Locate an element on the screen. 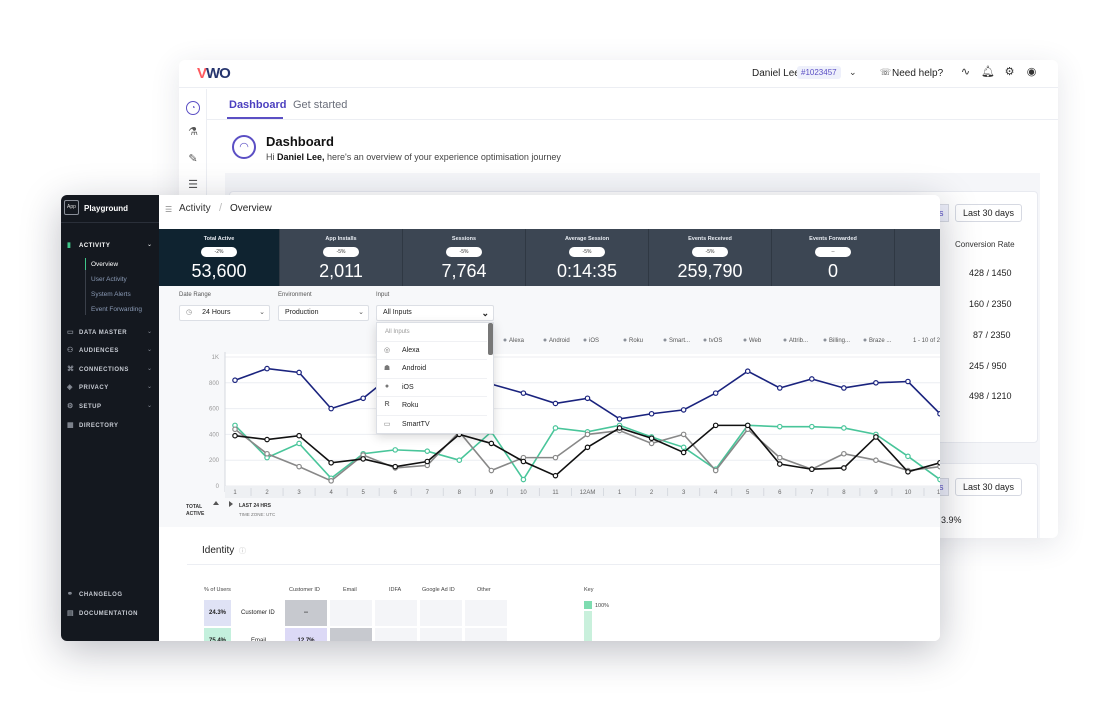  sidebar-sub-user-activity: User Activity is located at coordinates (109, 279).